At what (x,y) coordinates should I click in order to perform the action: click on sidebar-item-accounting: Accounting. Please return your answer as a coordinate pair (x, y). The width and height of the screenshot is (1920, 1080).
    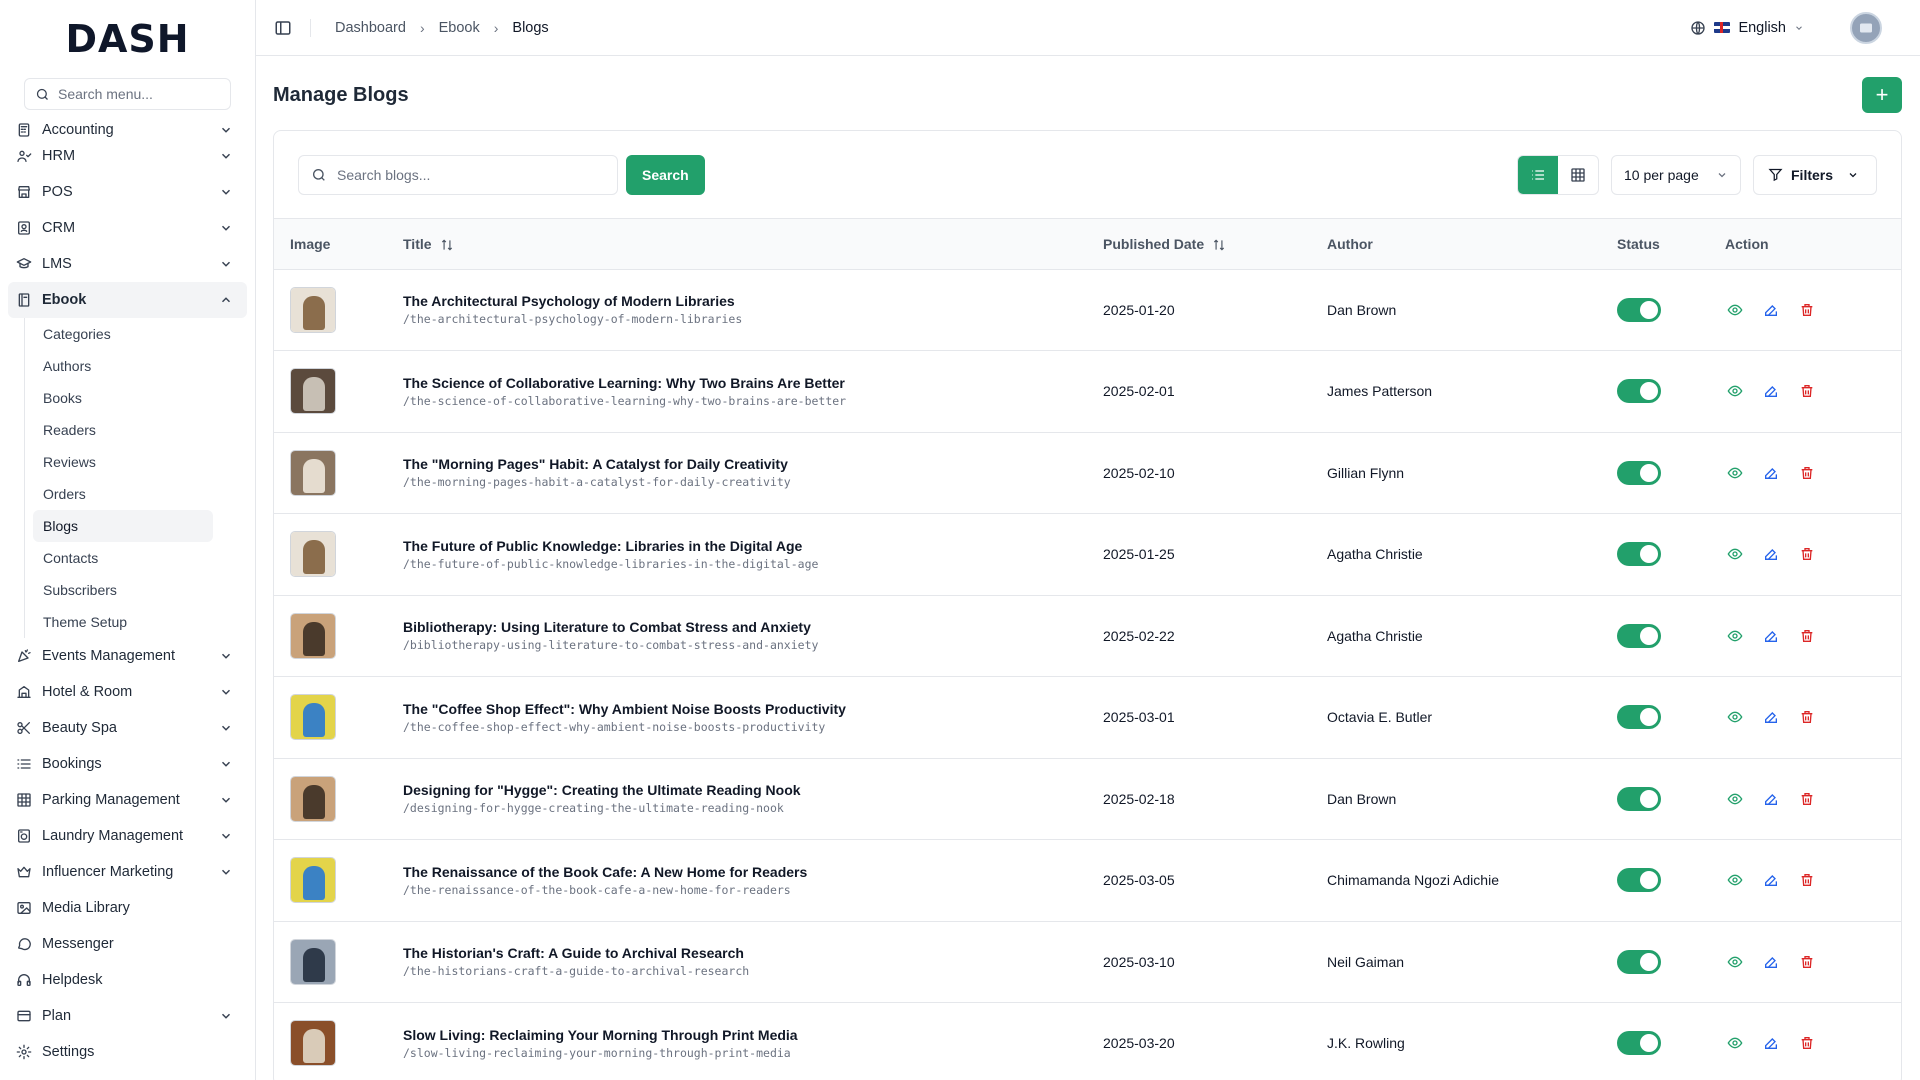
    Looking at the image, I should click on (127, 125).